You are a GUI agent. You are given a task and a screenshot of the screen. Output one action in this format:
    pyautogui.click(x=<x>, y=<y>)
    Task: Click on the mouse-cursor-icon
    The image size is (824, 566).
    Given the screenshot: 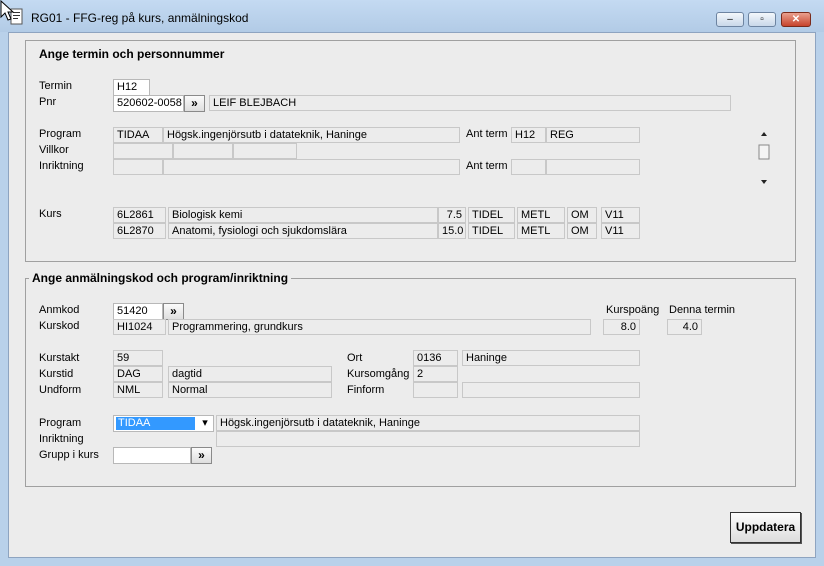 What is the action you would take?
    pyautogui.click(x=7, y=10)
    